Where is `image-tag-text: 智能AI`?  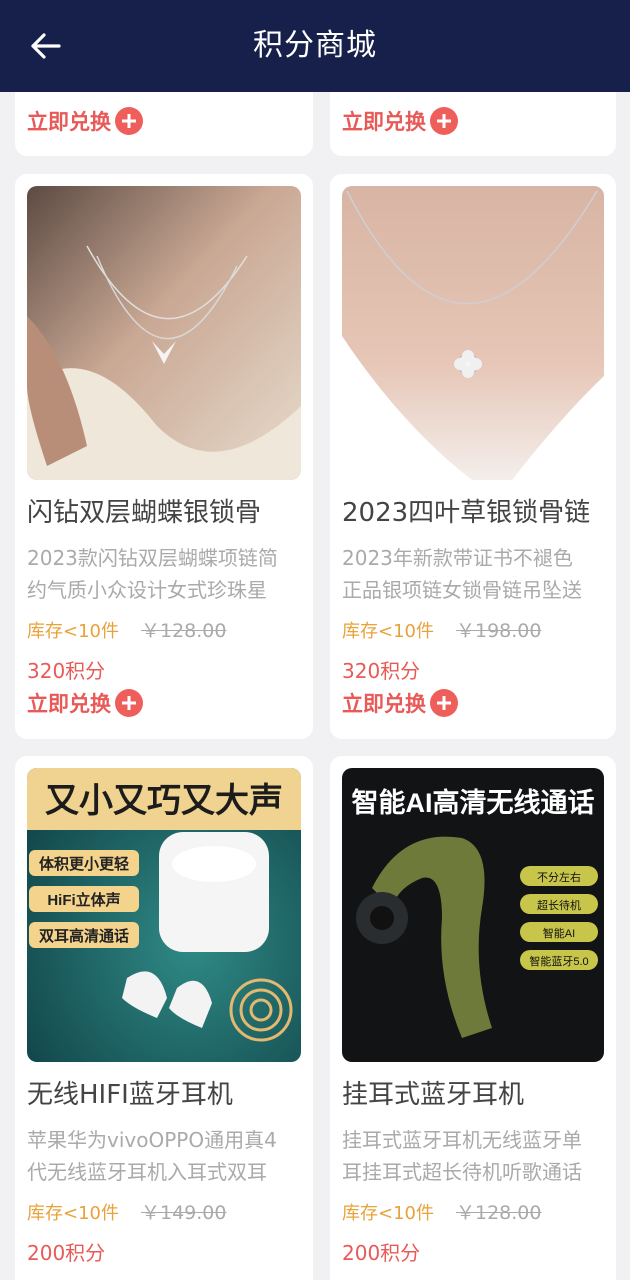
image-tag-text: 智能AI is located at coordinates (559, 933).